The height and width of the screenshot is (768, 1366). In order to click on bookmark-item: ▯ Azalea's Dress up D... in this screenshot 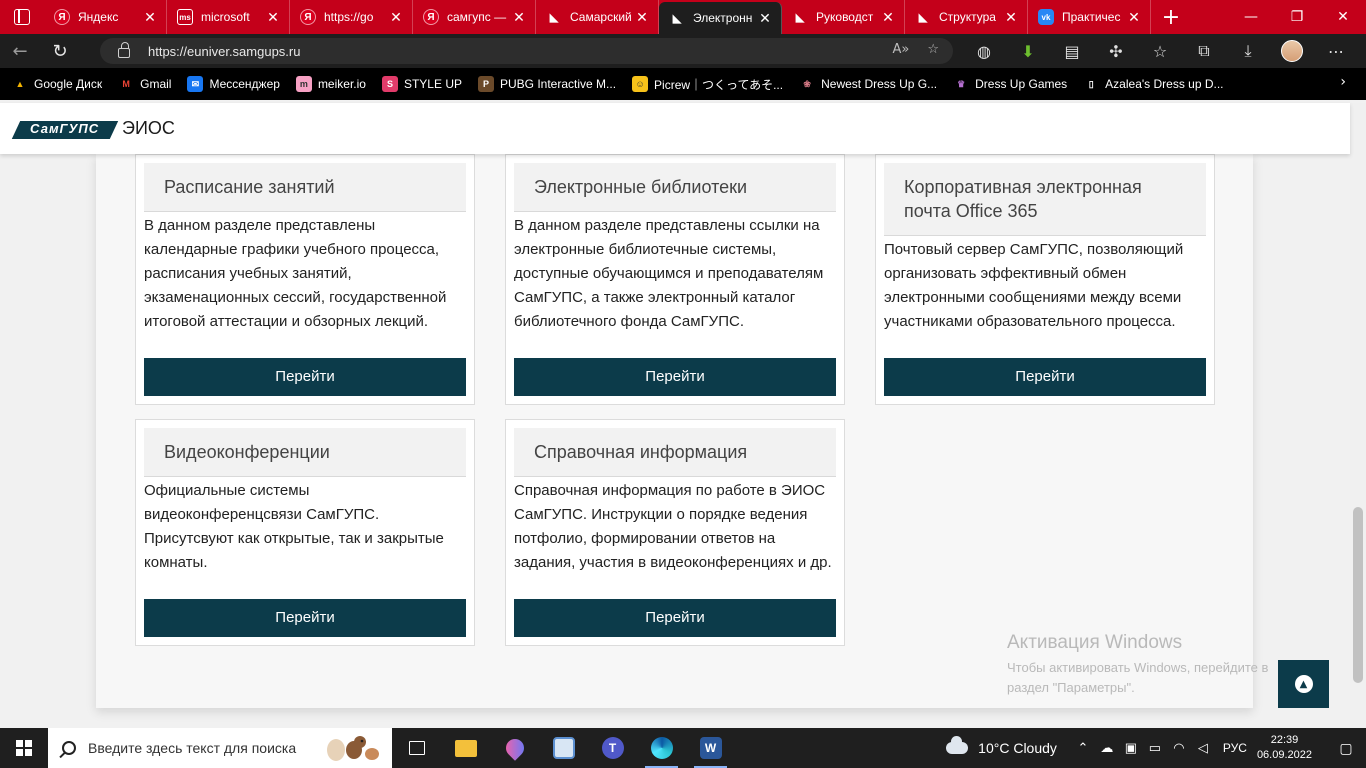, I will do `click(1153, 84)`.